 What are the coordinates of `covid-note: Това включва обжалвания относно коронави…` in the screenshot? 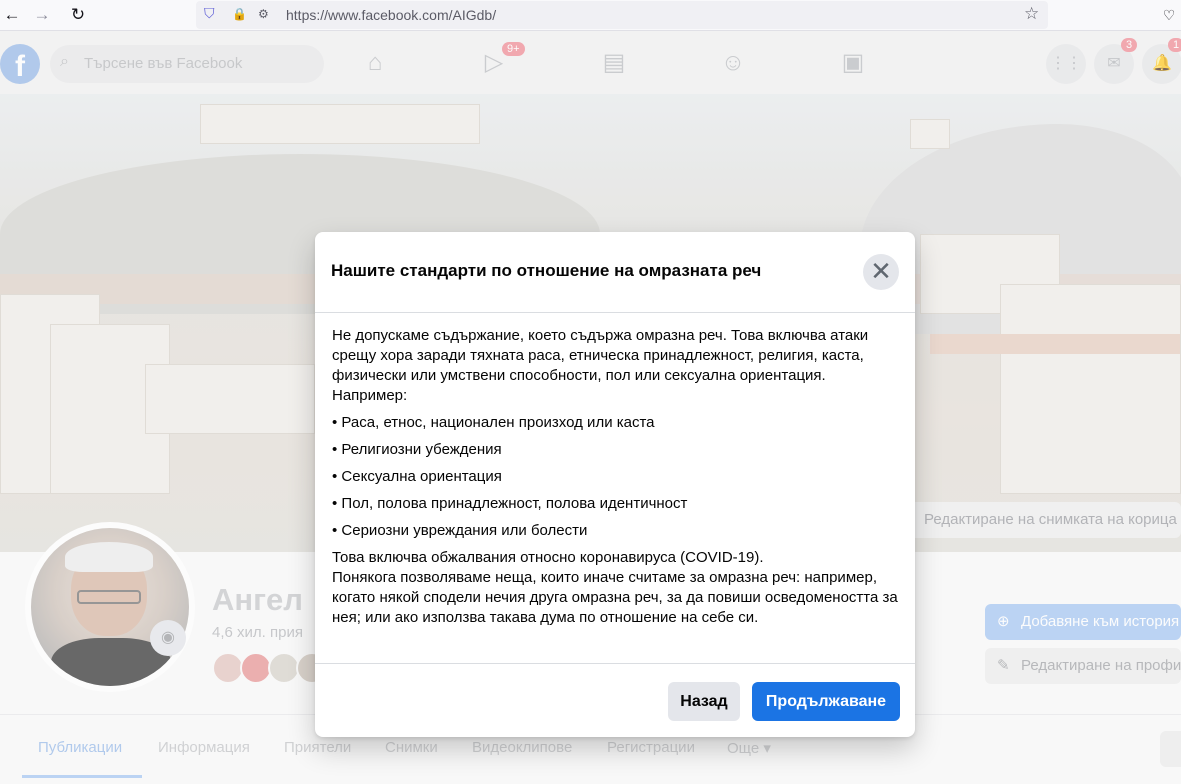 It's located at (548, 557).